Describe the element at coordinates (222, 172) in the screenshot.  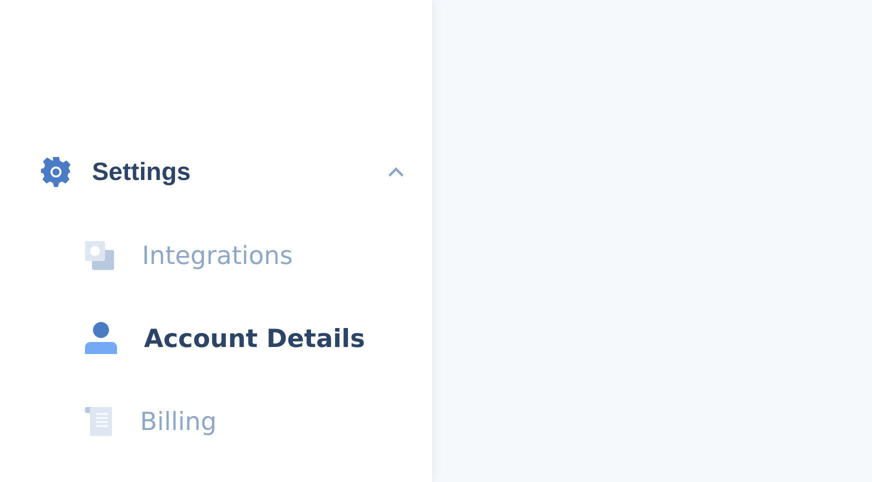
I see `settings-header: Settings` at that location.